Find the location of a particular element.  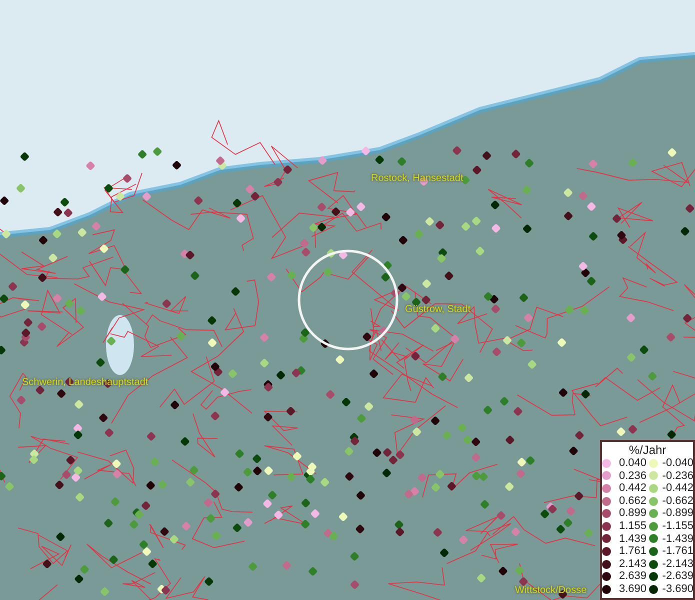

legend-value: -1.439 is located at coordinates (677, 539).